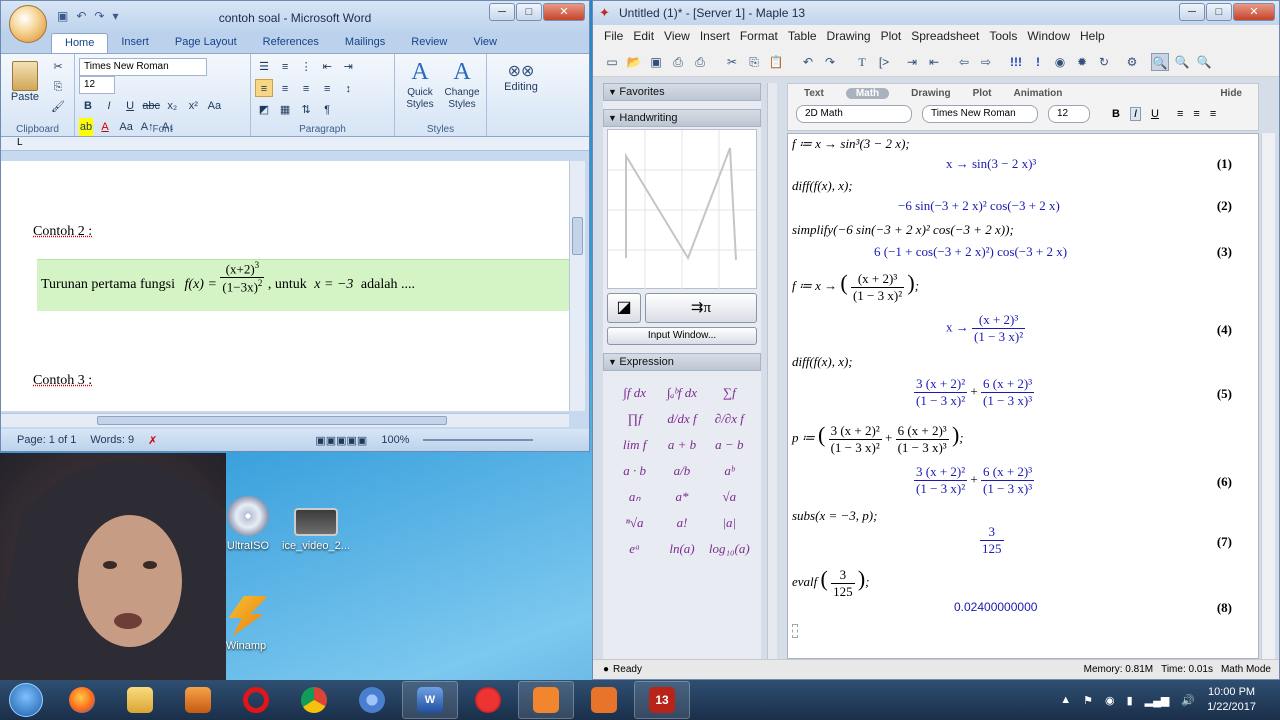 Image resolution: width=1280 pixels, height=720 pixels. I want to click on exp-icon: eᵃ, so click(634, 549).